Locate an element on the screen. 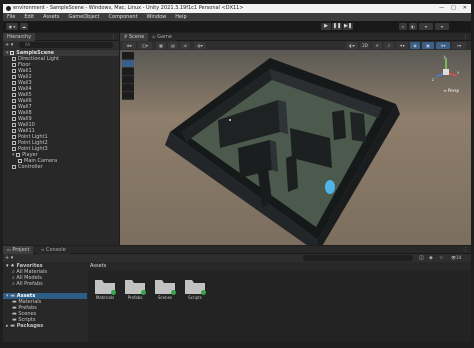 Image resolution: width=474 pixels, height=348 pixels. scene-panel-menu-icon: ⋮ is located at coordinates (465, 37).